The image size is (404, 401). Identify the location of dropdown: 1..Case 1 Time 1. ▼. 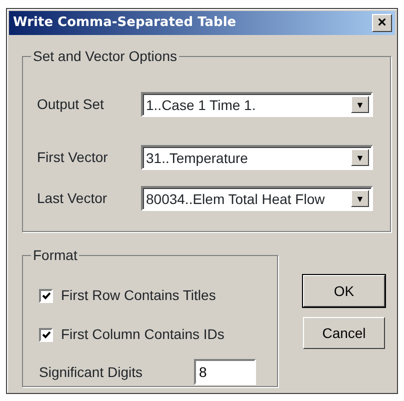
(257, 104).